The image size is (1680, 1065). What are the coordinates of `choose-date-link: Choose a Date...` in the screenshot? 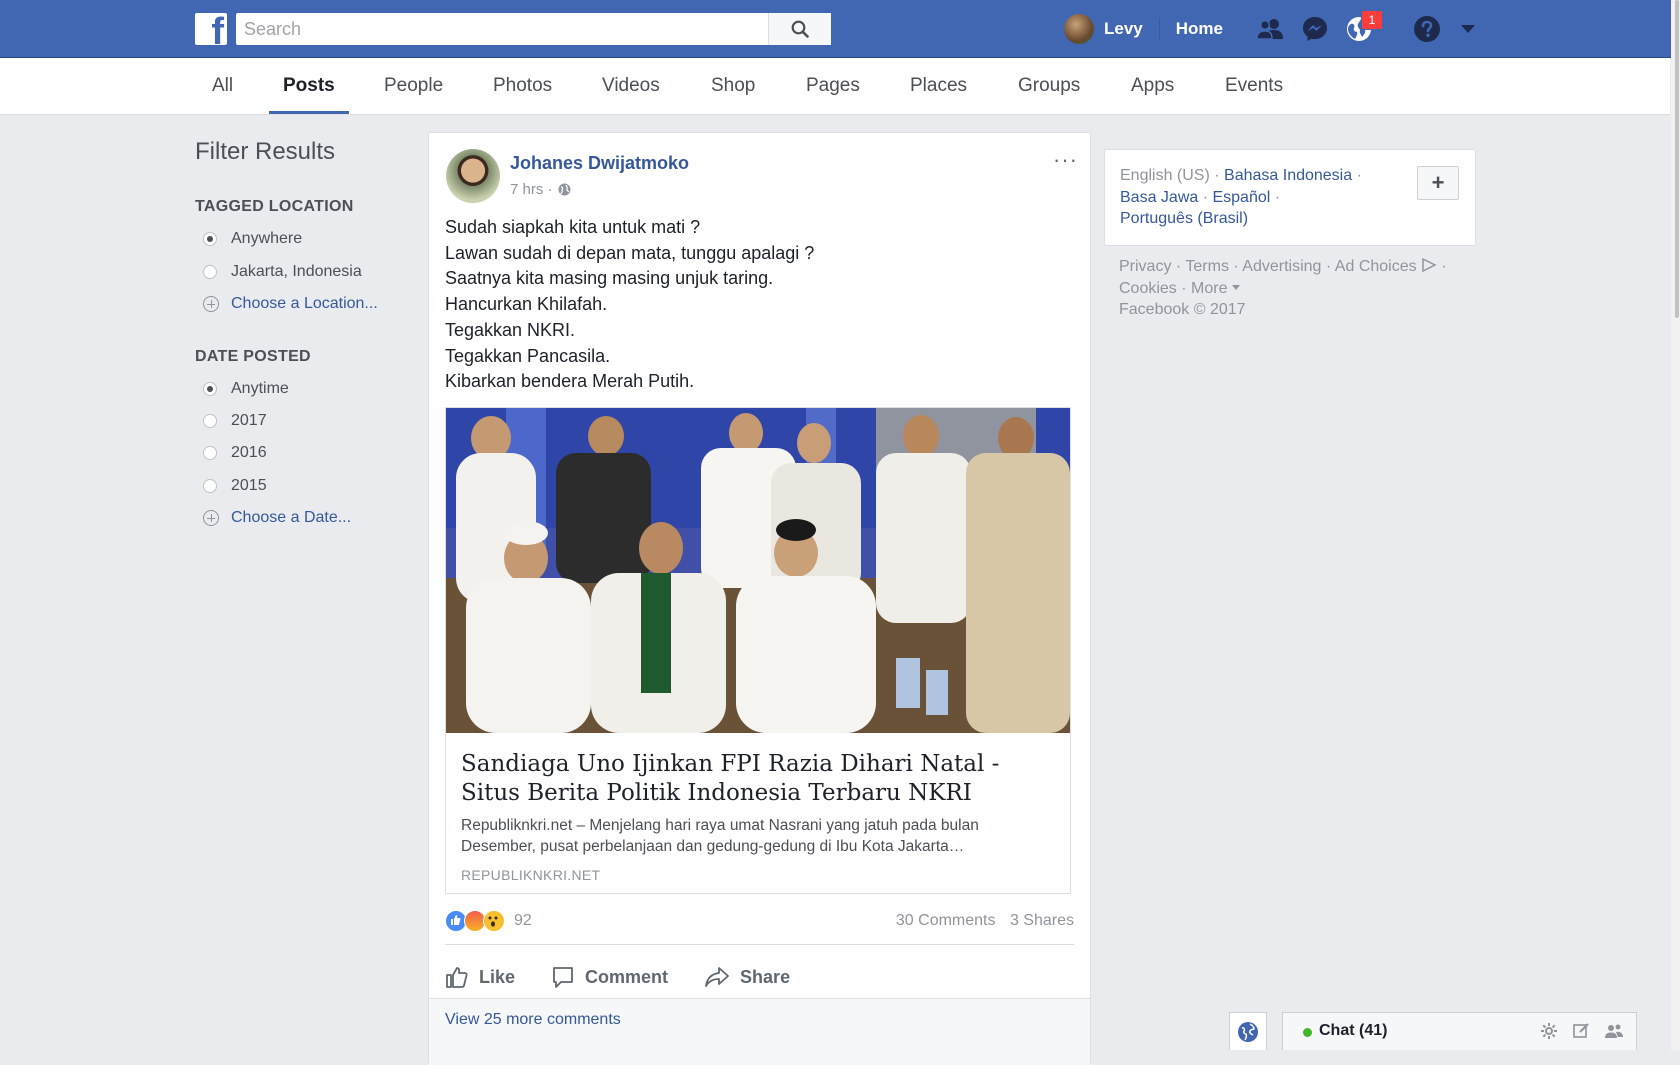 It's located at (277, 518).